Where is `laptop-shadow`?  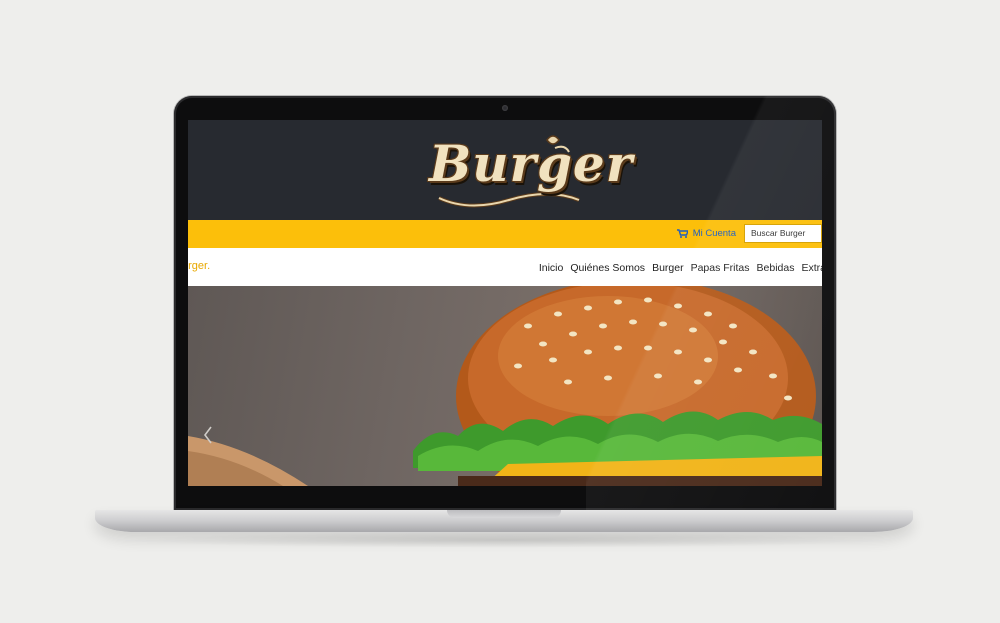 laptop-shadow is located at coordinates (505, 540).